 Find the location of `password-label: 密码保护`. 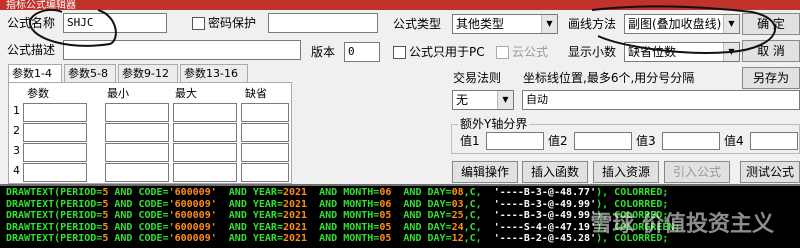

password-label: 密码保护 is located at coordinates (232, 23).